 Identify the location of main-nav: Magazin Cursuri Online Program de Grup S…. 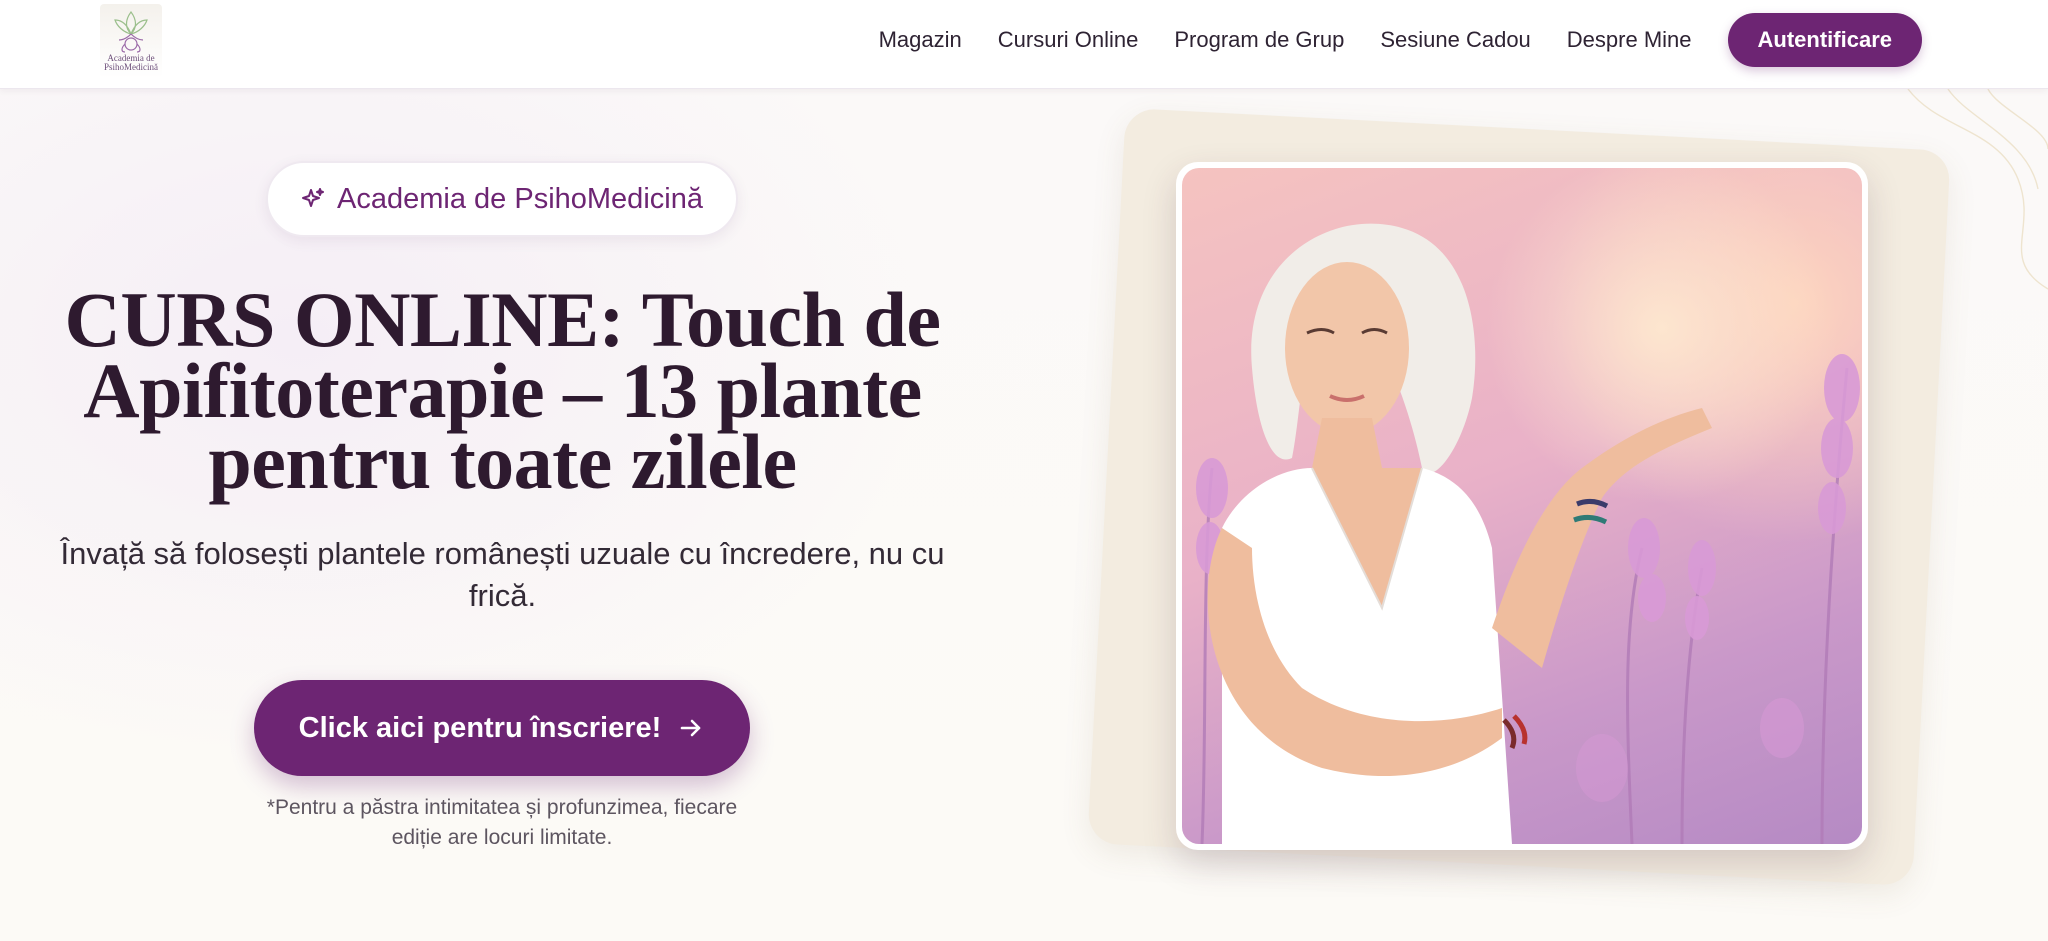
(1400, 40).